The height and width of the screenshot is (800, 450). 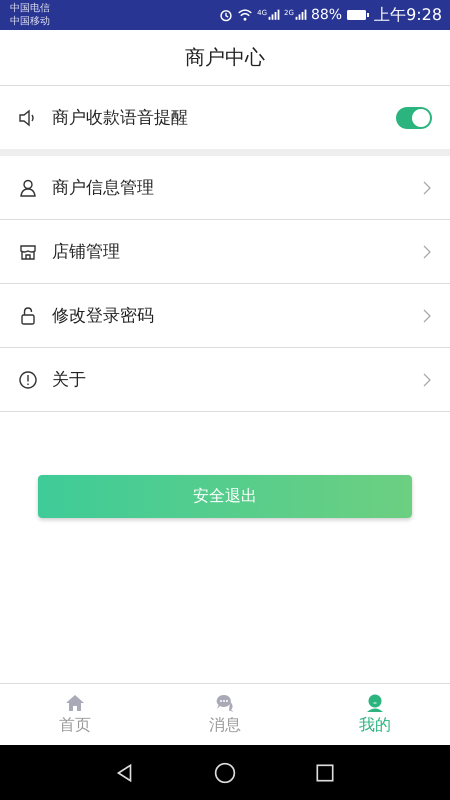 What do you see at coordinates (358, 15) in the screenshot?
I see `battery-icon` at bounding box center [358, 15].